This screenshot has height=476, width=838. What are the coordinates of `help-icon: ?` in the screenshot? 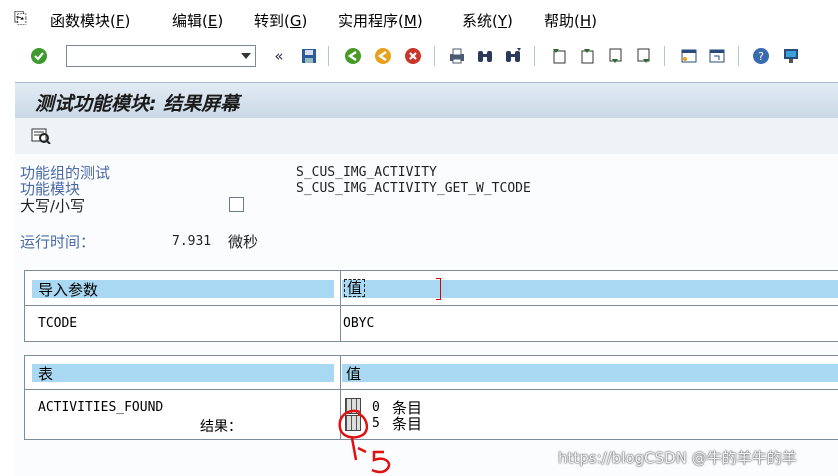 It's located at (761, 56).